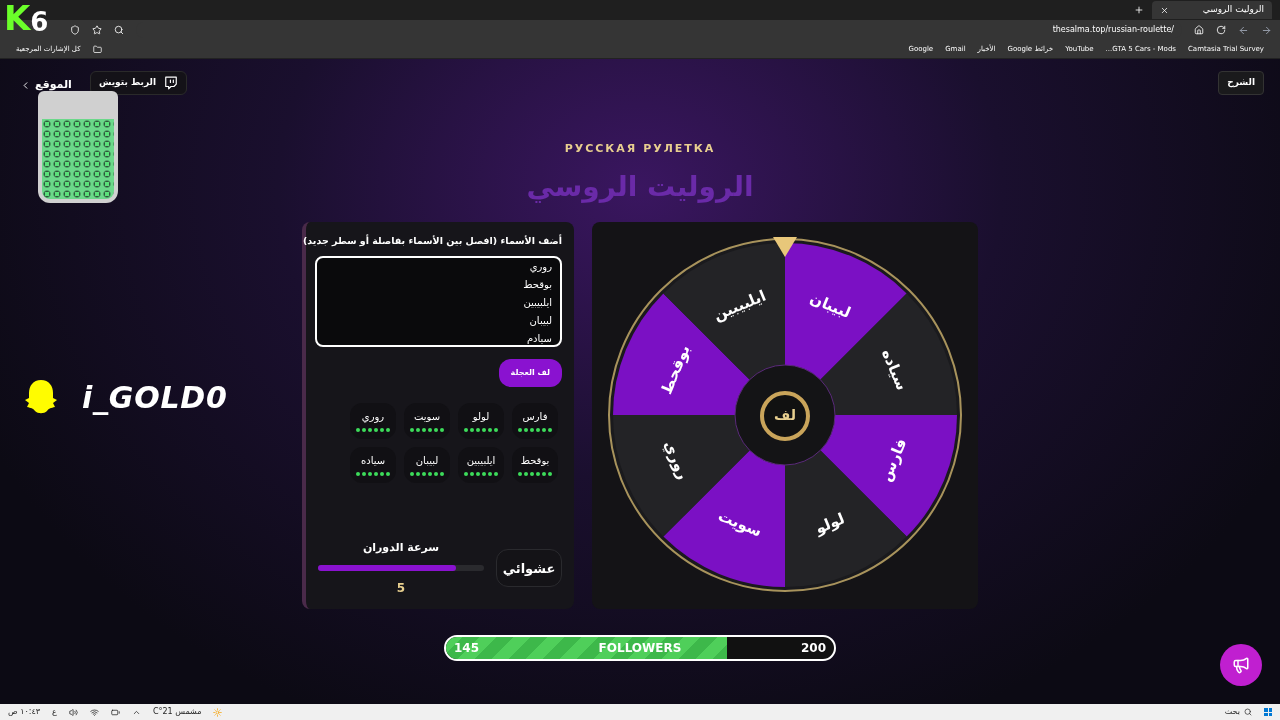 Image resolution: width=1280 pixels, height=720 pixels. What do you see at coordinates (177, 712) in the screenshot?
I see `weather-text: مشمس 21°C` at bounding box center [177, 712].